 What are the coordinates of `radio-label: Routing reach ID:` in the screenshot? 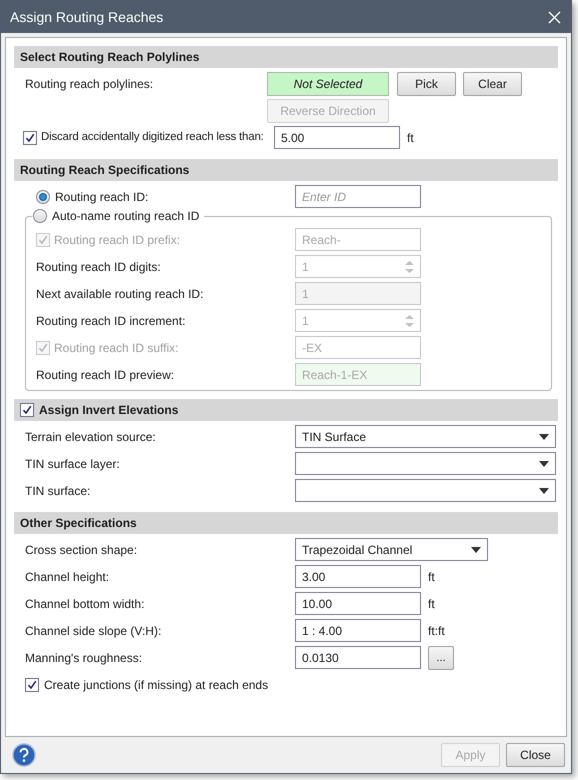 It's located at (101, 197).